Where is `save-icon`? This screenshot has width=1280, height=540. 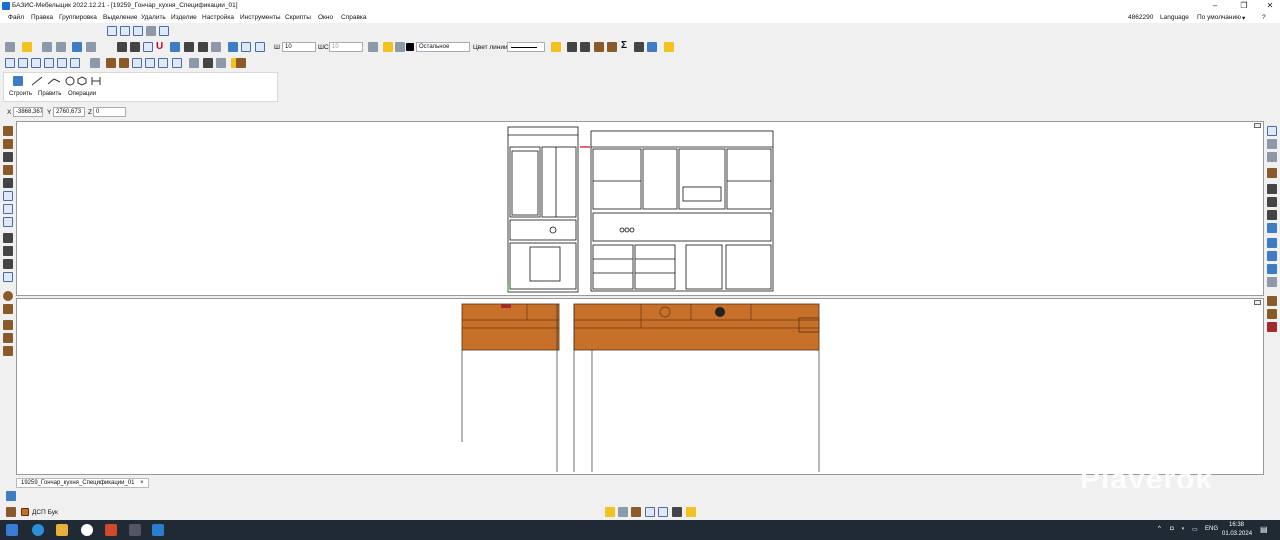 save-icon is located at coordinates (47, 47).